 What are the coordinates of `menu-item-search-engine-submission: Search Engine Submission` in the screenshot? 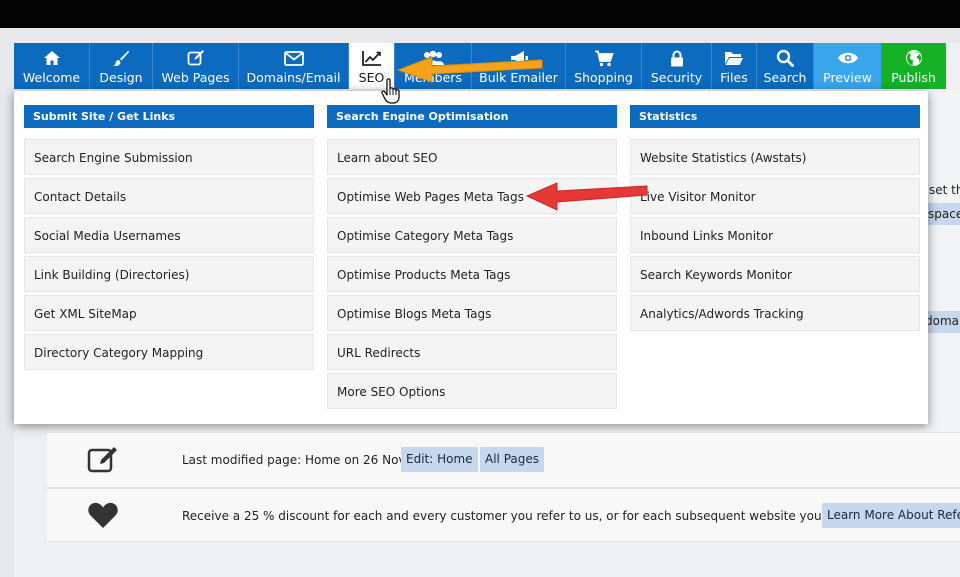 It's located at (169, 157).